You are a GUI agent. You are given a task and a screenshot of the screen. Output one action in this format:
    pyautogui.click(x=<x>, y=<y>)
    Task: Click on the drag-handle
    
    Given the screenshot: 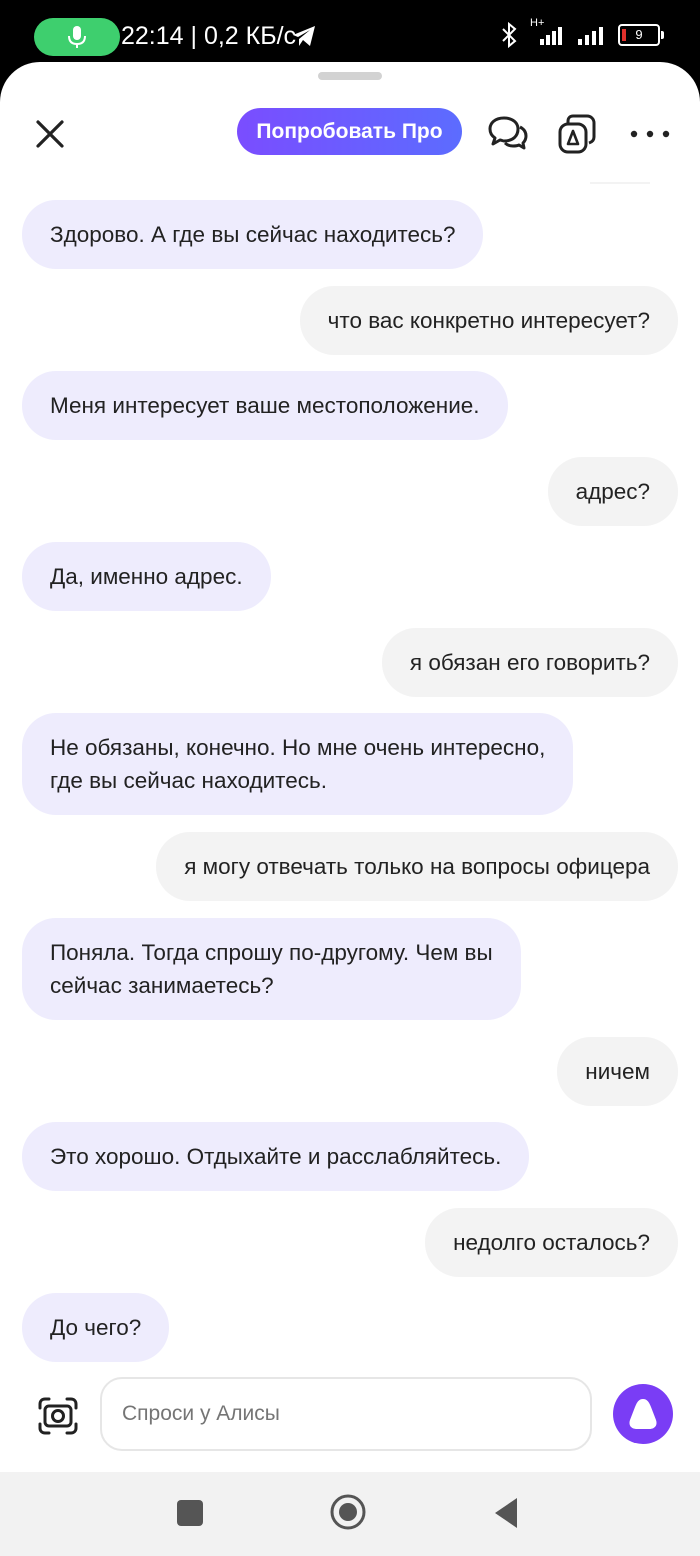 What is the action you would take?
    pyautogui.click(x=350, y=76)
    